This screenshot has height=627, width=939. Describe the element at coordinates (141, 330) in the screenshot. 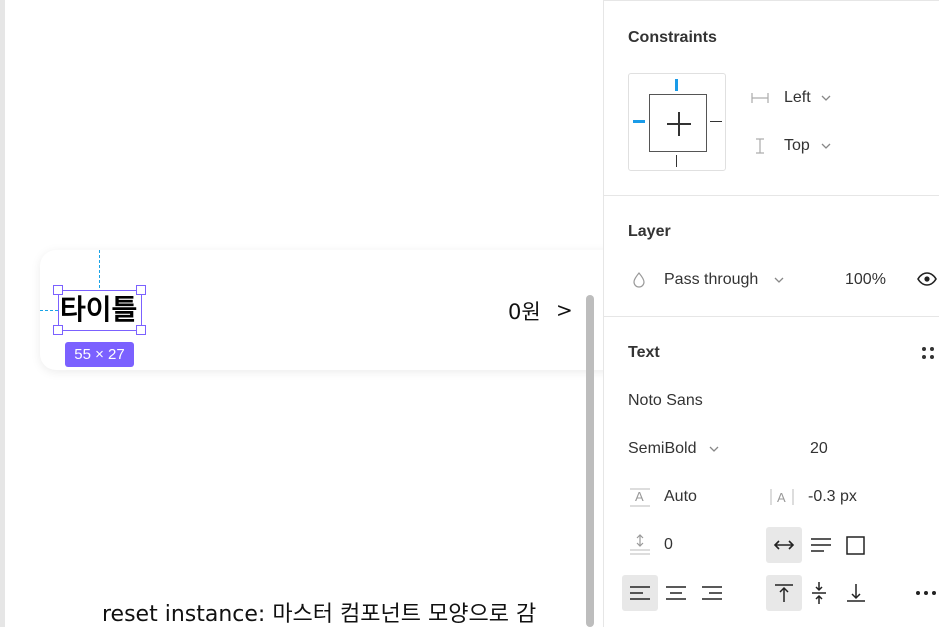

I see `resize-handle-bottom-right` at that location.